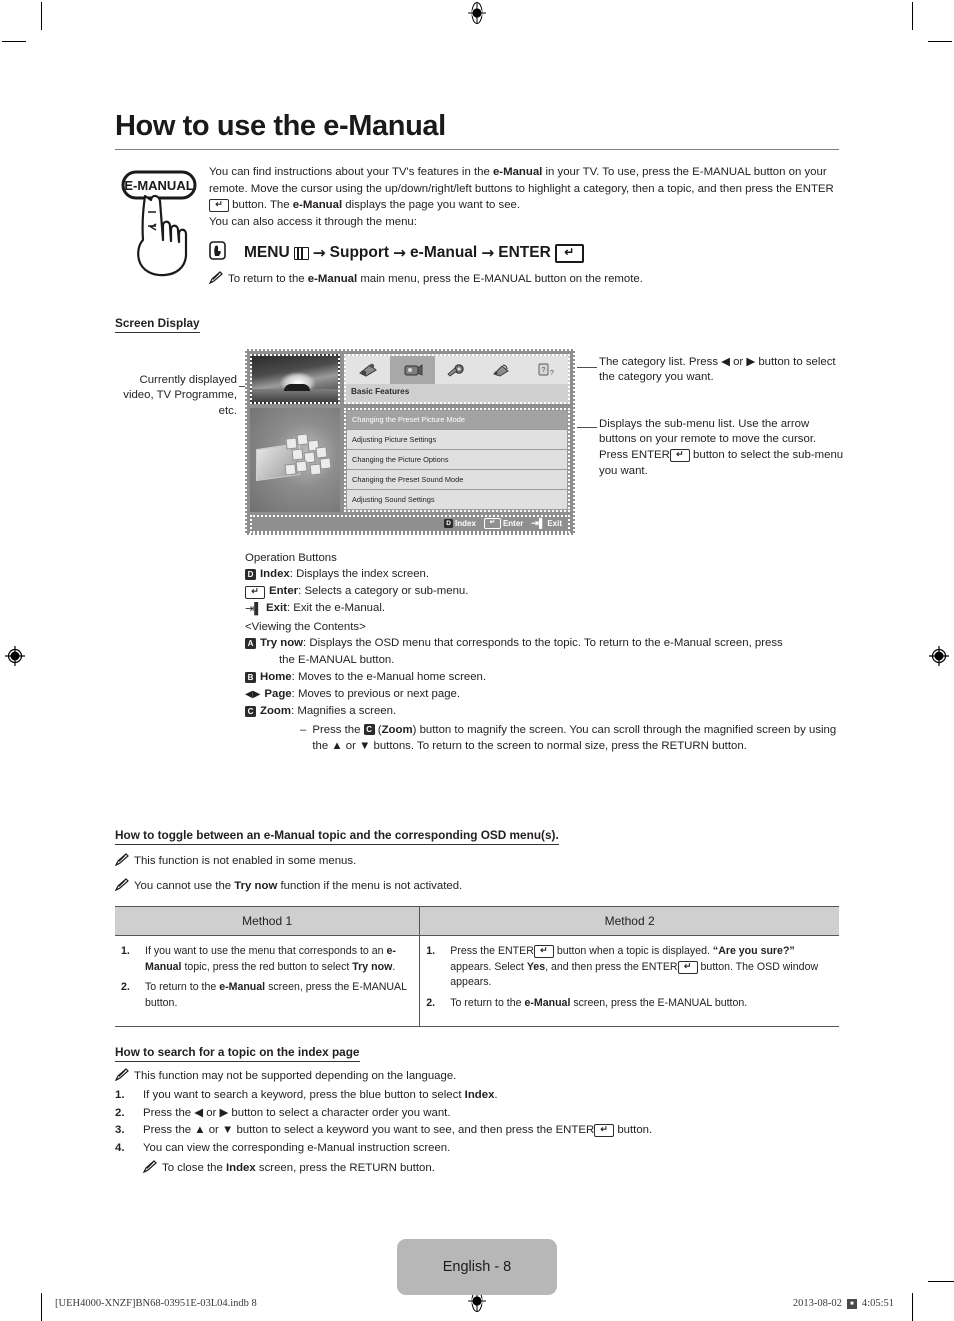  What do you see at coordinates (280, 126) in the screenshot?
I see `page-title: How to use the e-Manual` at bounding box center [280, 126].